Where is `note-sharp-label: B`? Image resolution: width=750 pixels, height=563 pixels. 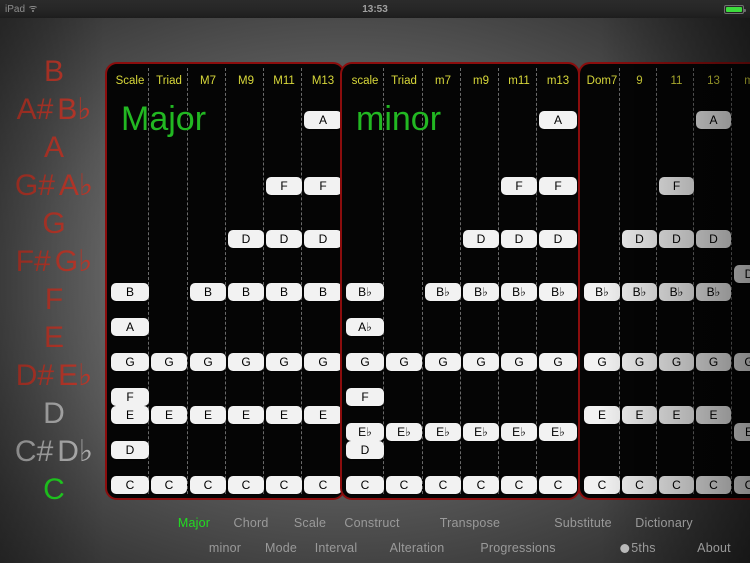 note-sharp-label: B is located at coordinates (54, 72).